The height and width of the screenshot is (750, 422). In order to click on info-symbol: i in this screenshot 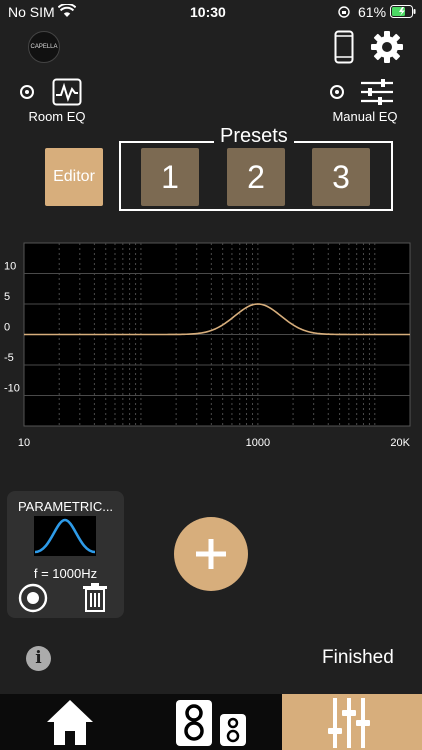, I will do `click(38, 658)`.